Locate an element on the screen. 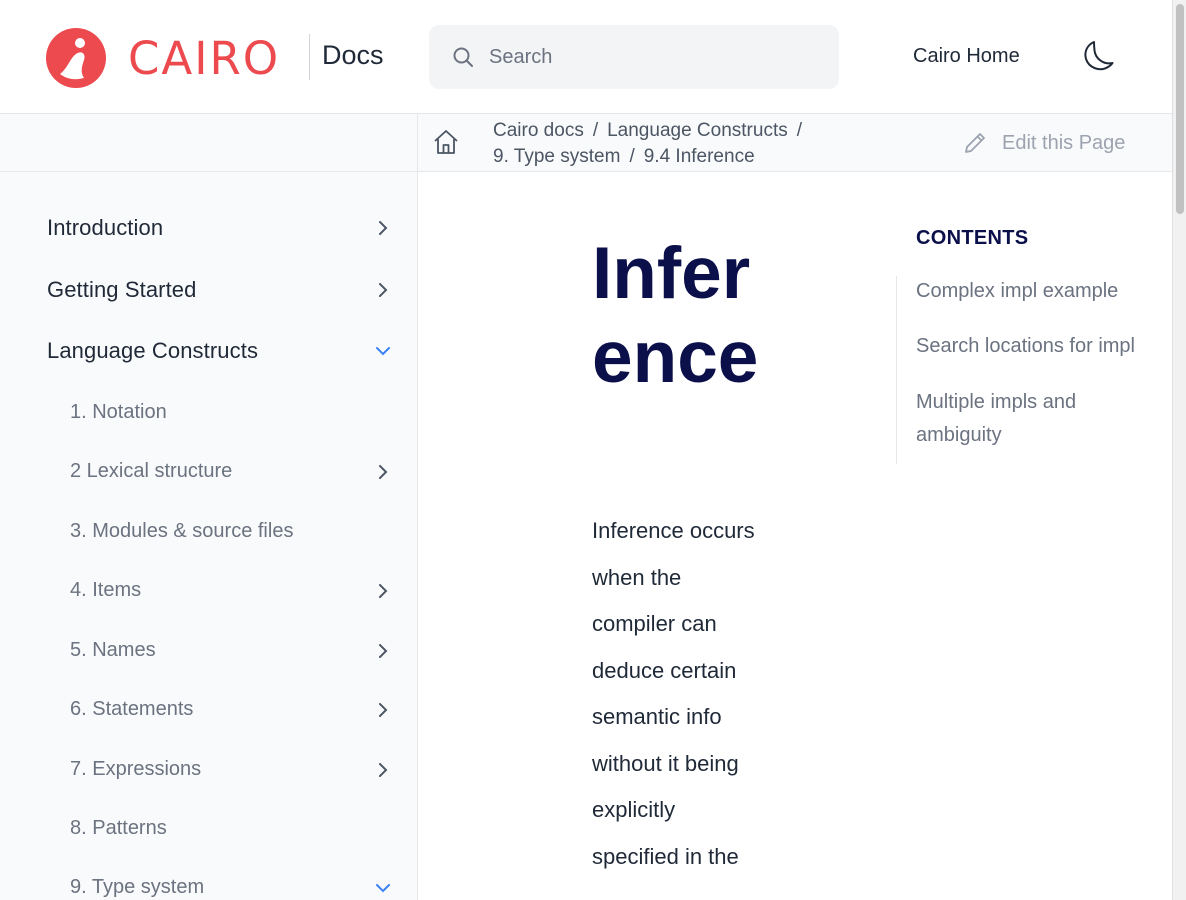 The image size is (1186, 900). toc-link-multiple-impls: Multiple impls and ambiguity is located at coordinates (1036, 419).